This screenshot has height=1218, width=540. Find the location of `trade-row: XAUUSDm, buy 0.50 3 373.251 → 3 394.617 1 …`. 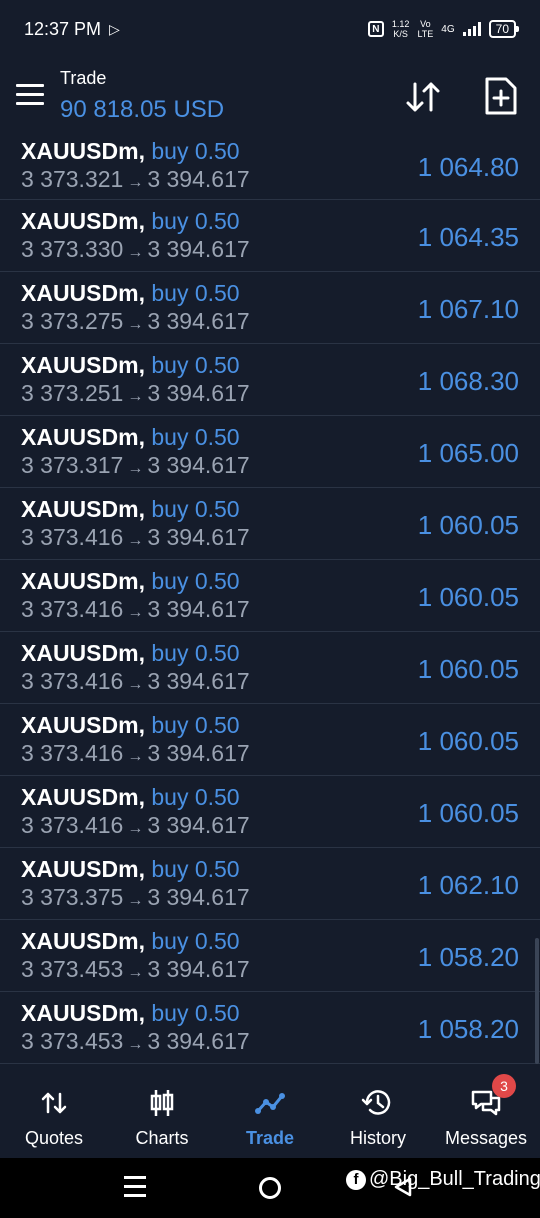

trade-row: XAUUSDm, buy 0.50 3 373.251 → 3 394.617 1 … is located at coordinates (270, 380).